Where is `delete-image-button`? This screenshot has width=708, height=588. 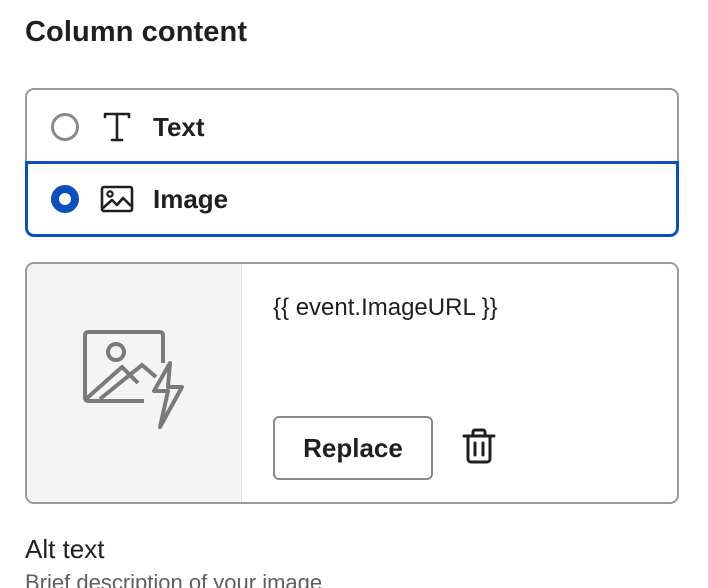
delete-image-button is located at coordinates (479, 448).